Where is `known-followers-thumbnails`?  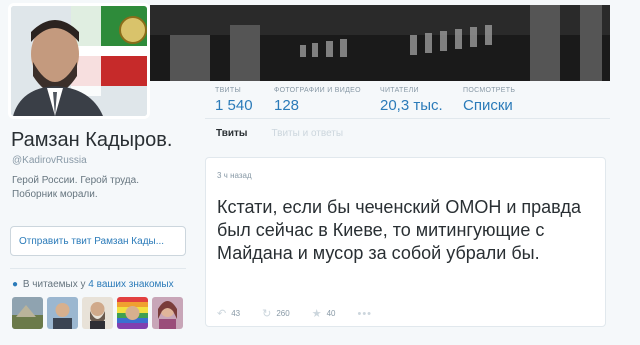 known-followers-thumbnails is located at coordinates (97, 313).